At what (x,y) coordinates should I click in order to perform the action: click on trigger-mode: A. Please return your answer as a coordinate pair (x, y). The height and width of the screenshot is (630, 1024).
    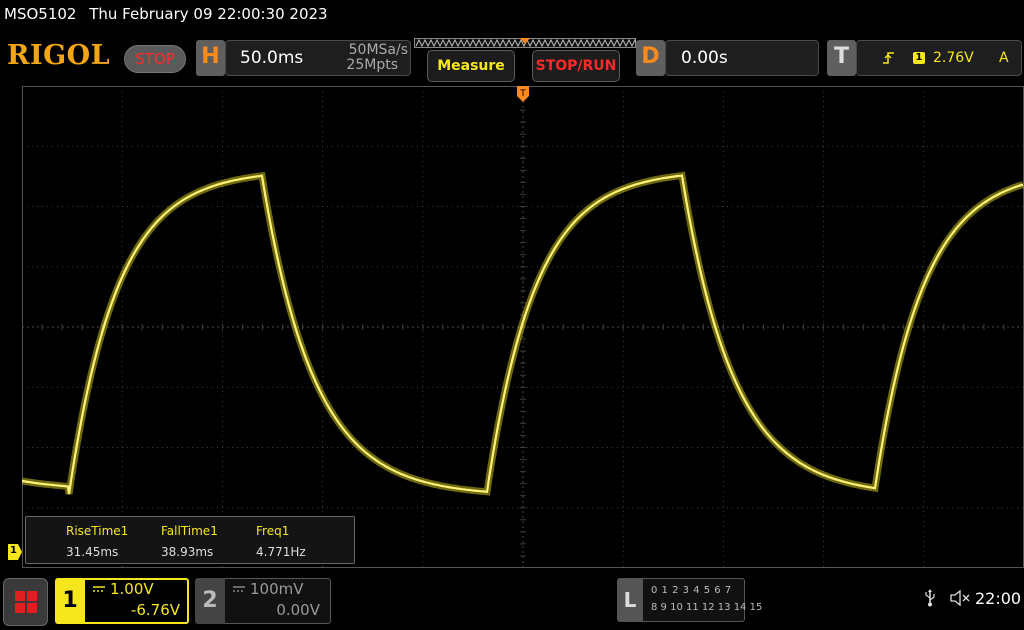
    Looking at the image, I should click on (1004, 58).